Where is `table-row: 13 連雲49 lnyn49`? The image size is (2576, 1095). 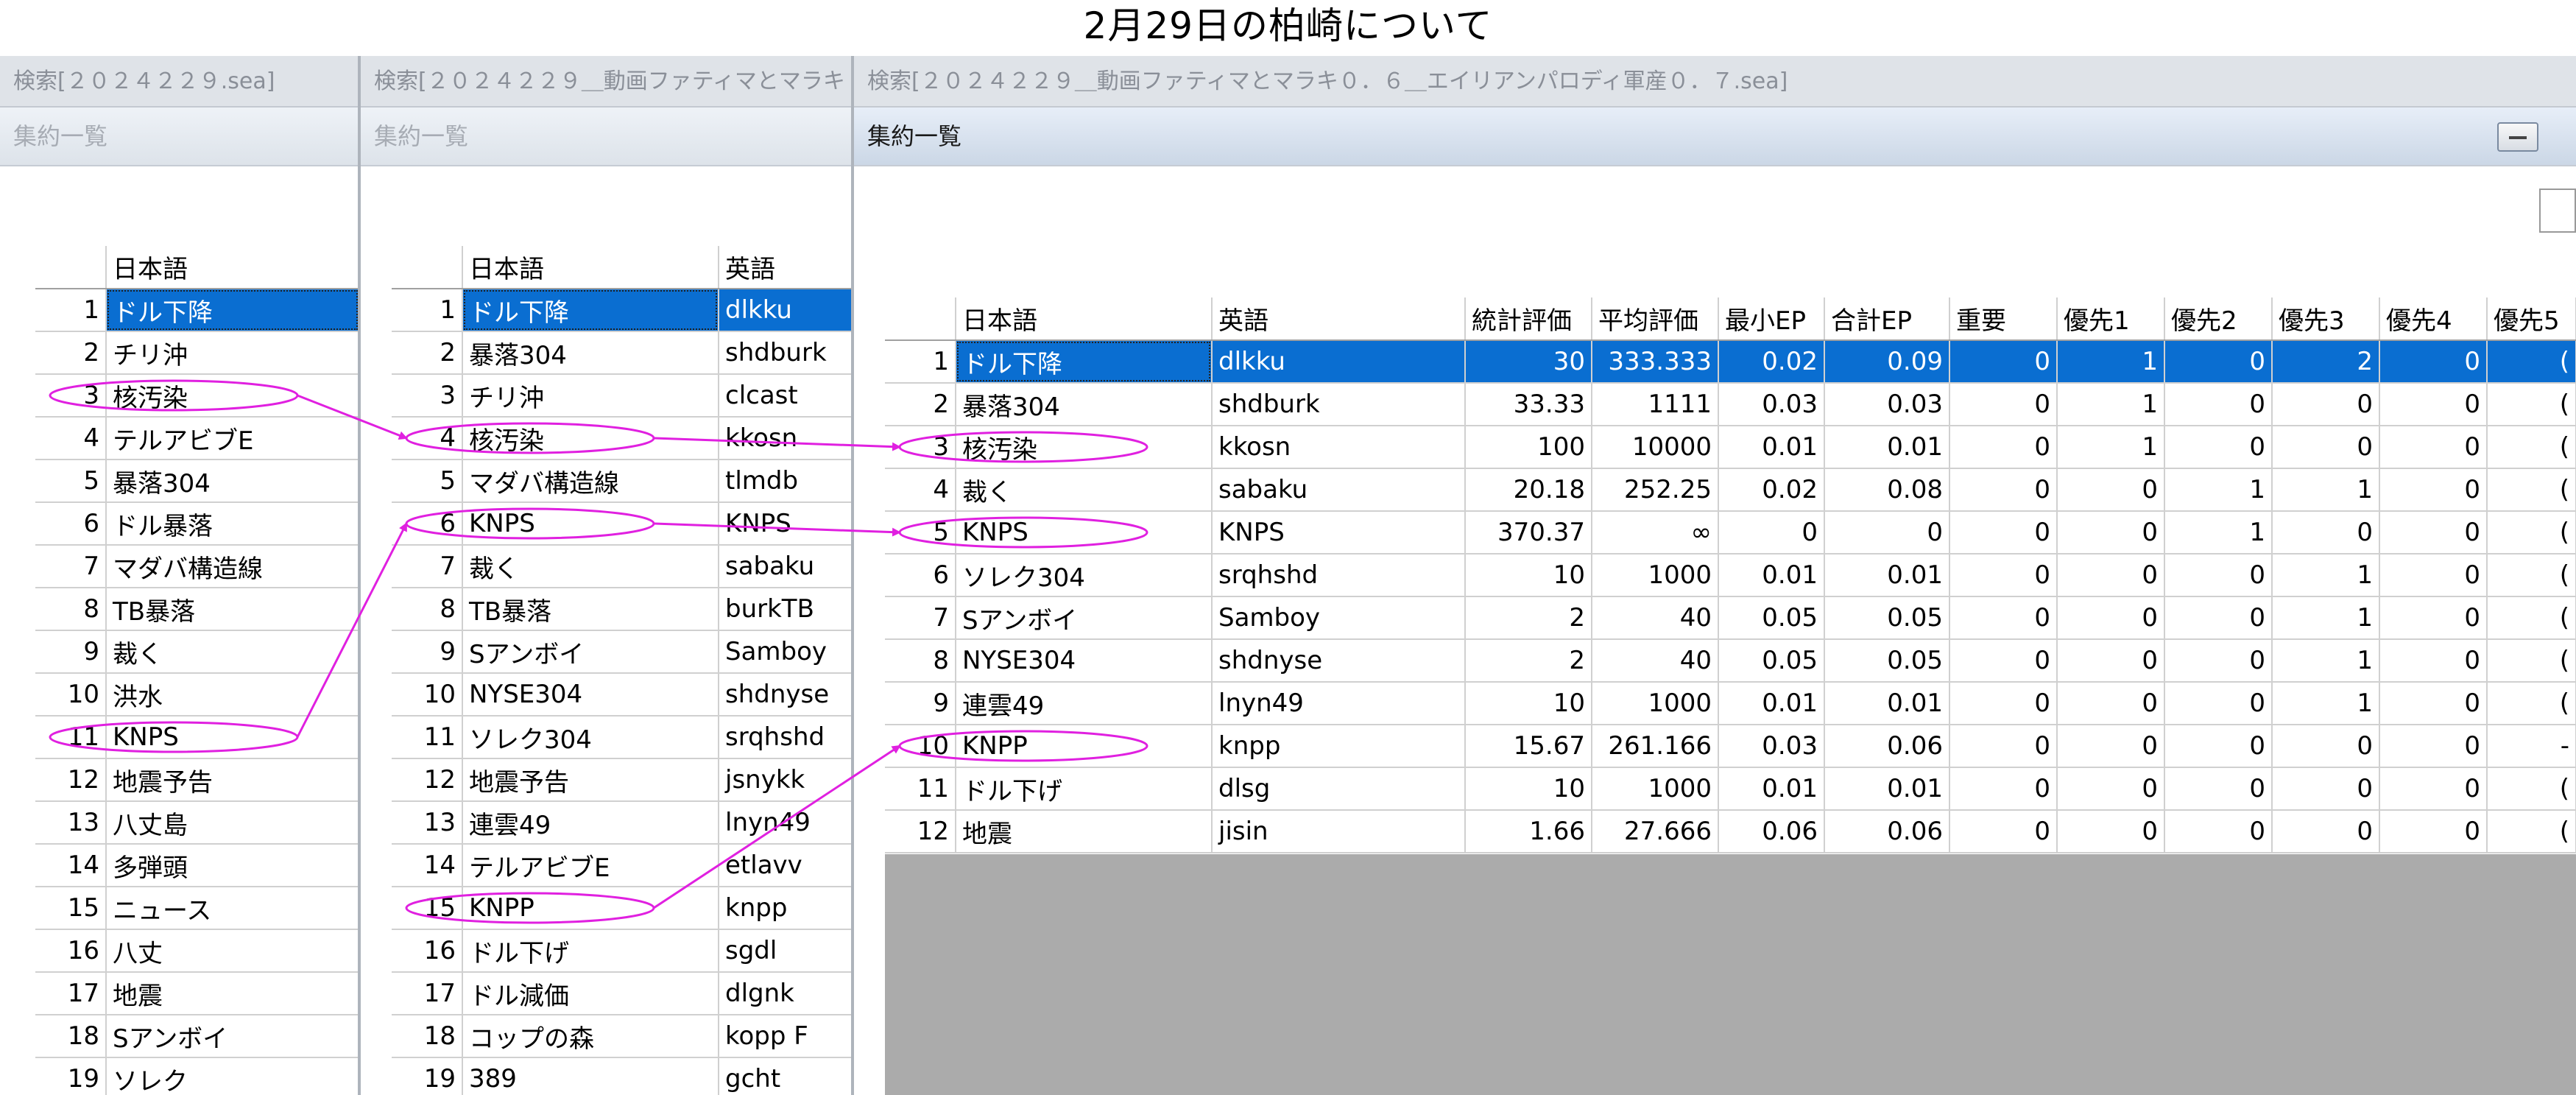 table-row: 13 連雲49 lnyn49 is located at coordinates (623, 823).